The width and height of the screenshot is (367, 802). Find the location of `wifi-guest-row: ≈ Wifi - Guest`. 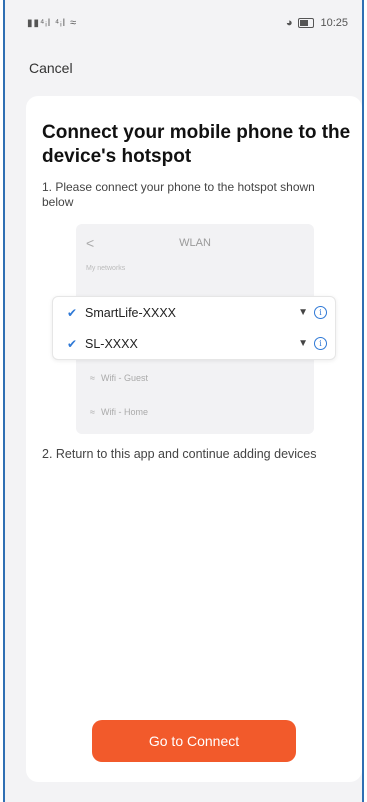

wifi-guest-row: ≈ Wifi - Guest is located at coordinates (195, 378).